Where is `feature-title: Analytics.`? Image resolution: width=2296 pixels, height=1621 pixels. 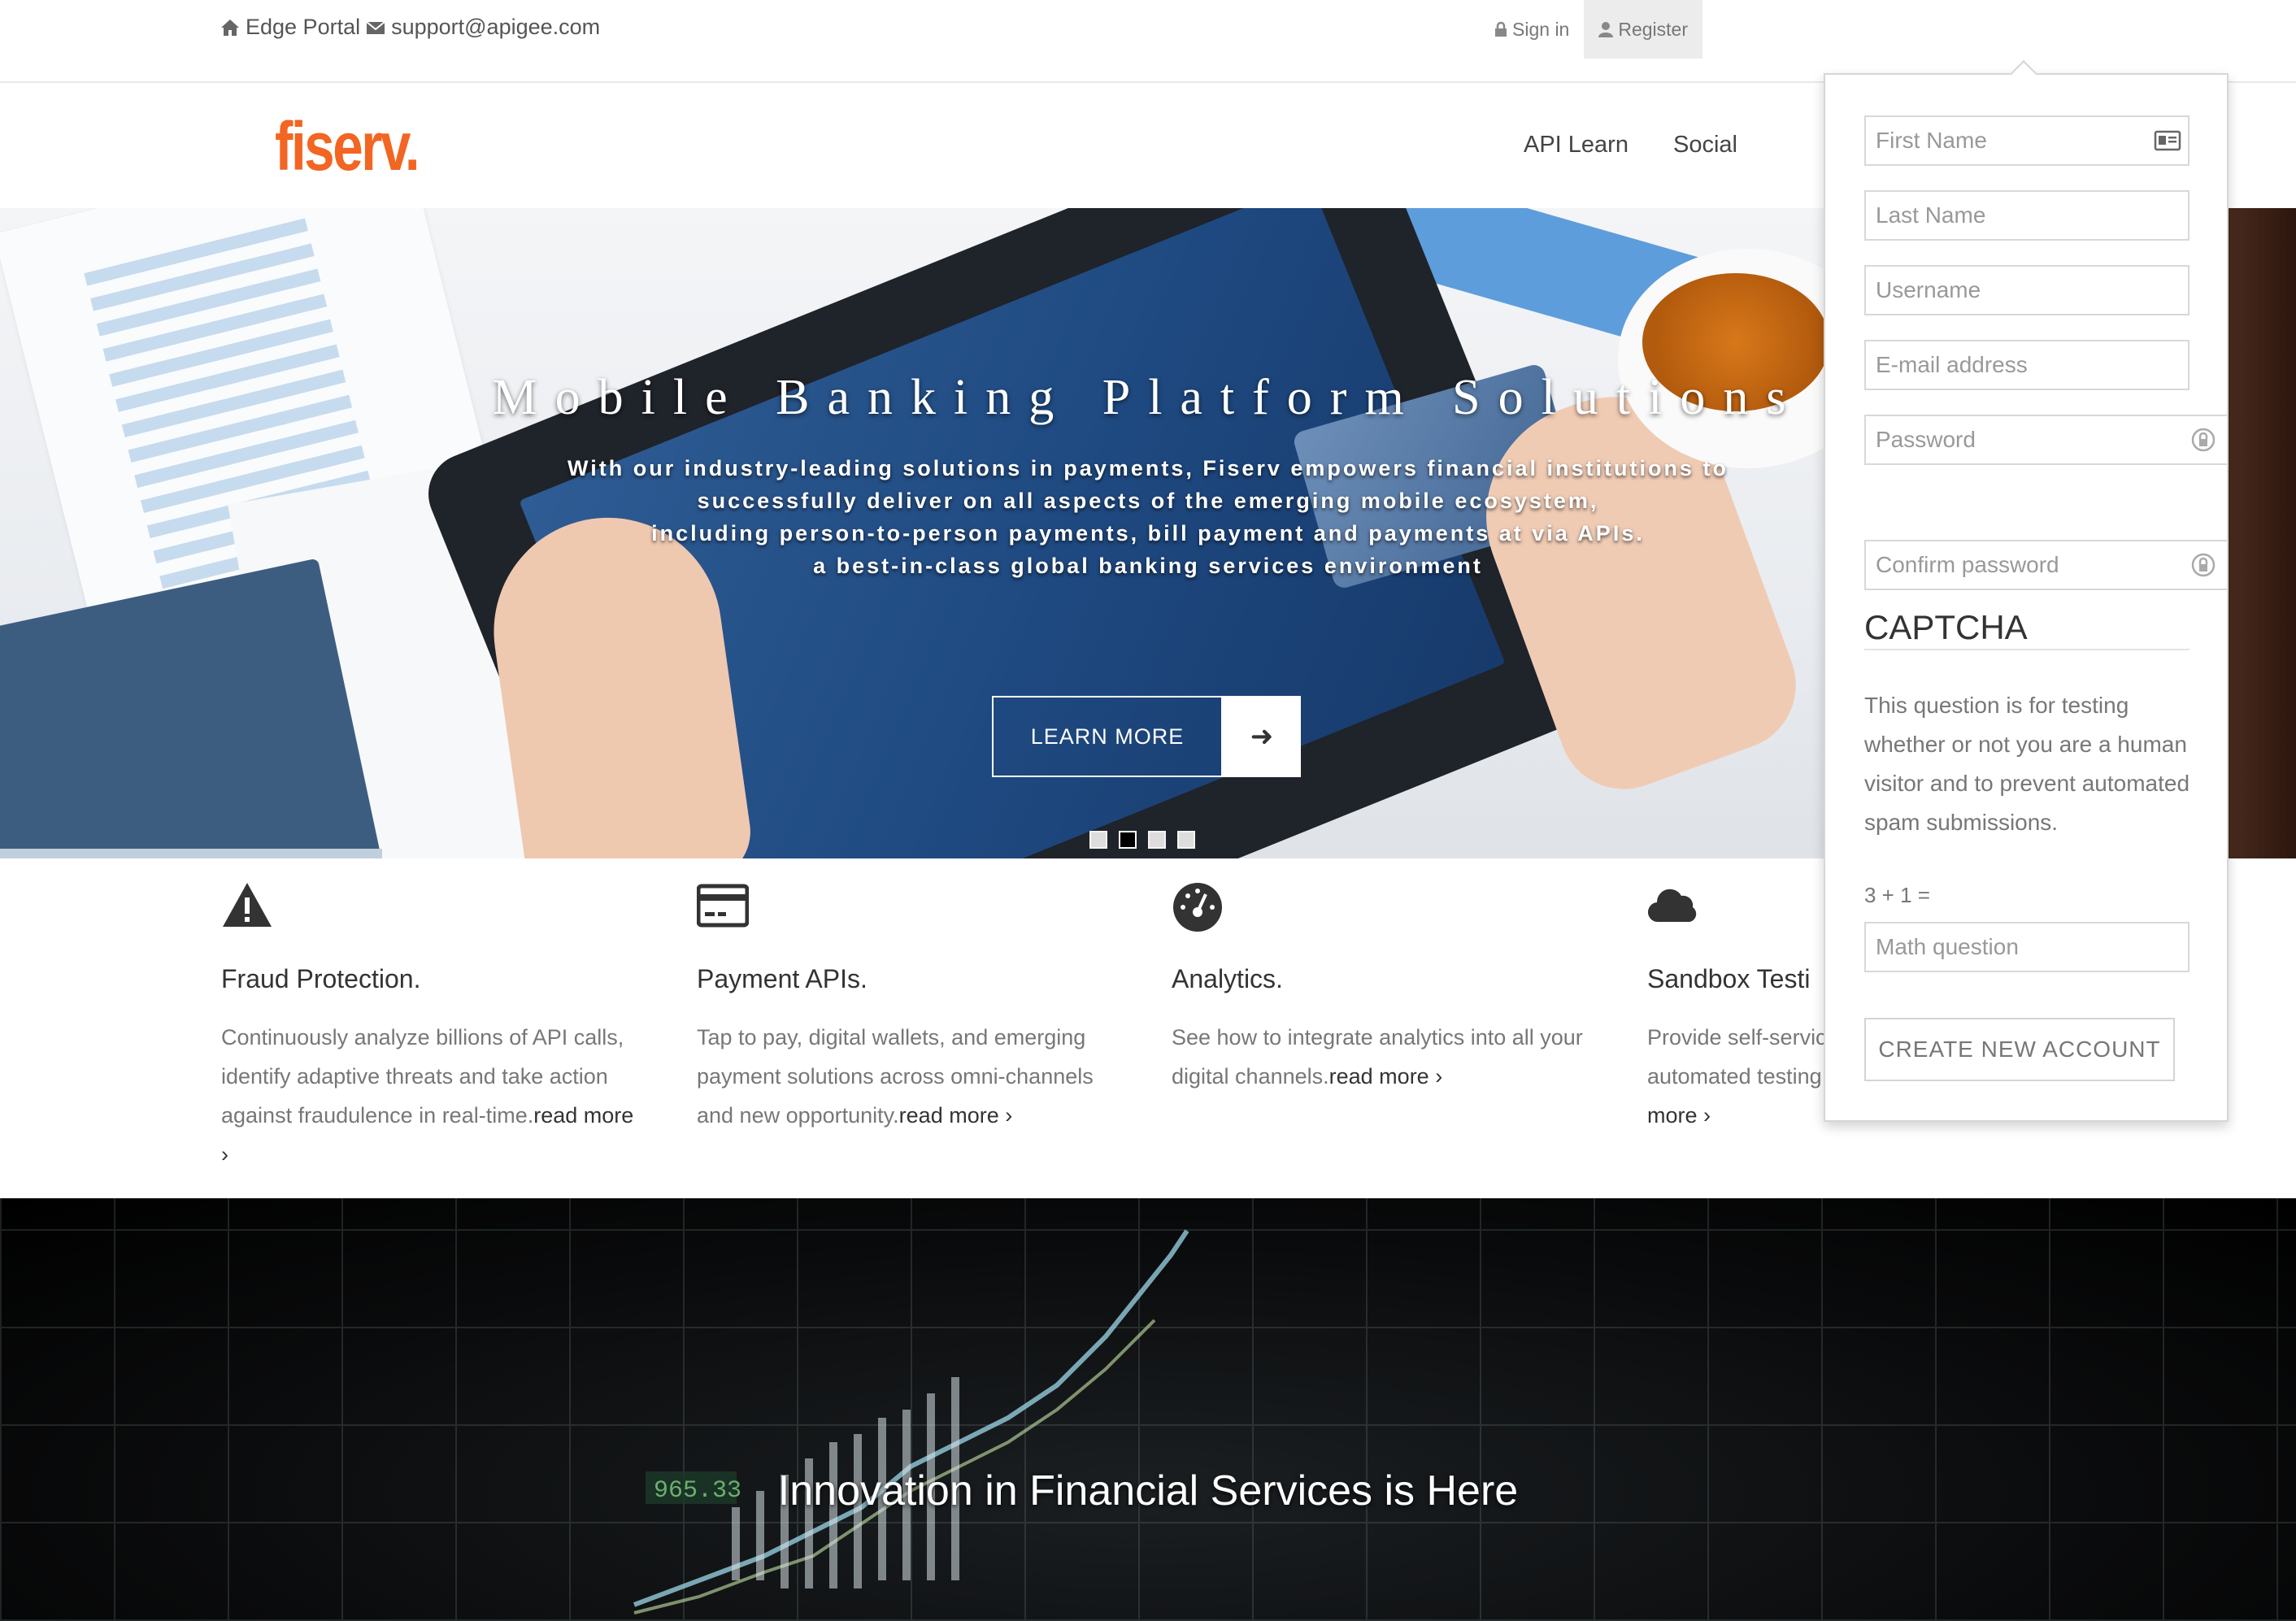 feature-title: Analytics. is located at coordinates (1227, 978).